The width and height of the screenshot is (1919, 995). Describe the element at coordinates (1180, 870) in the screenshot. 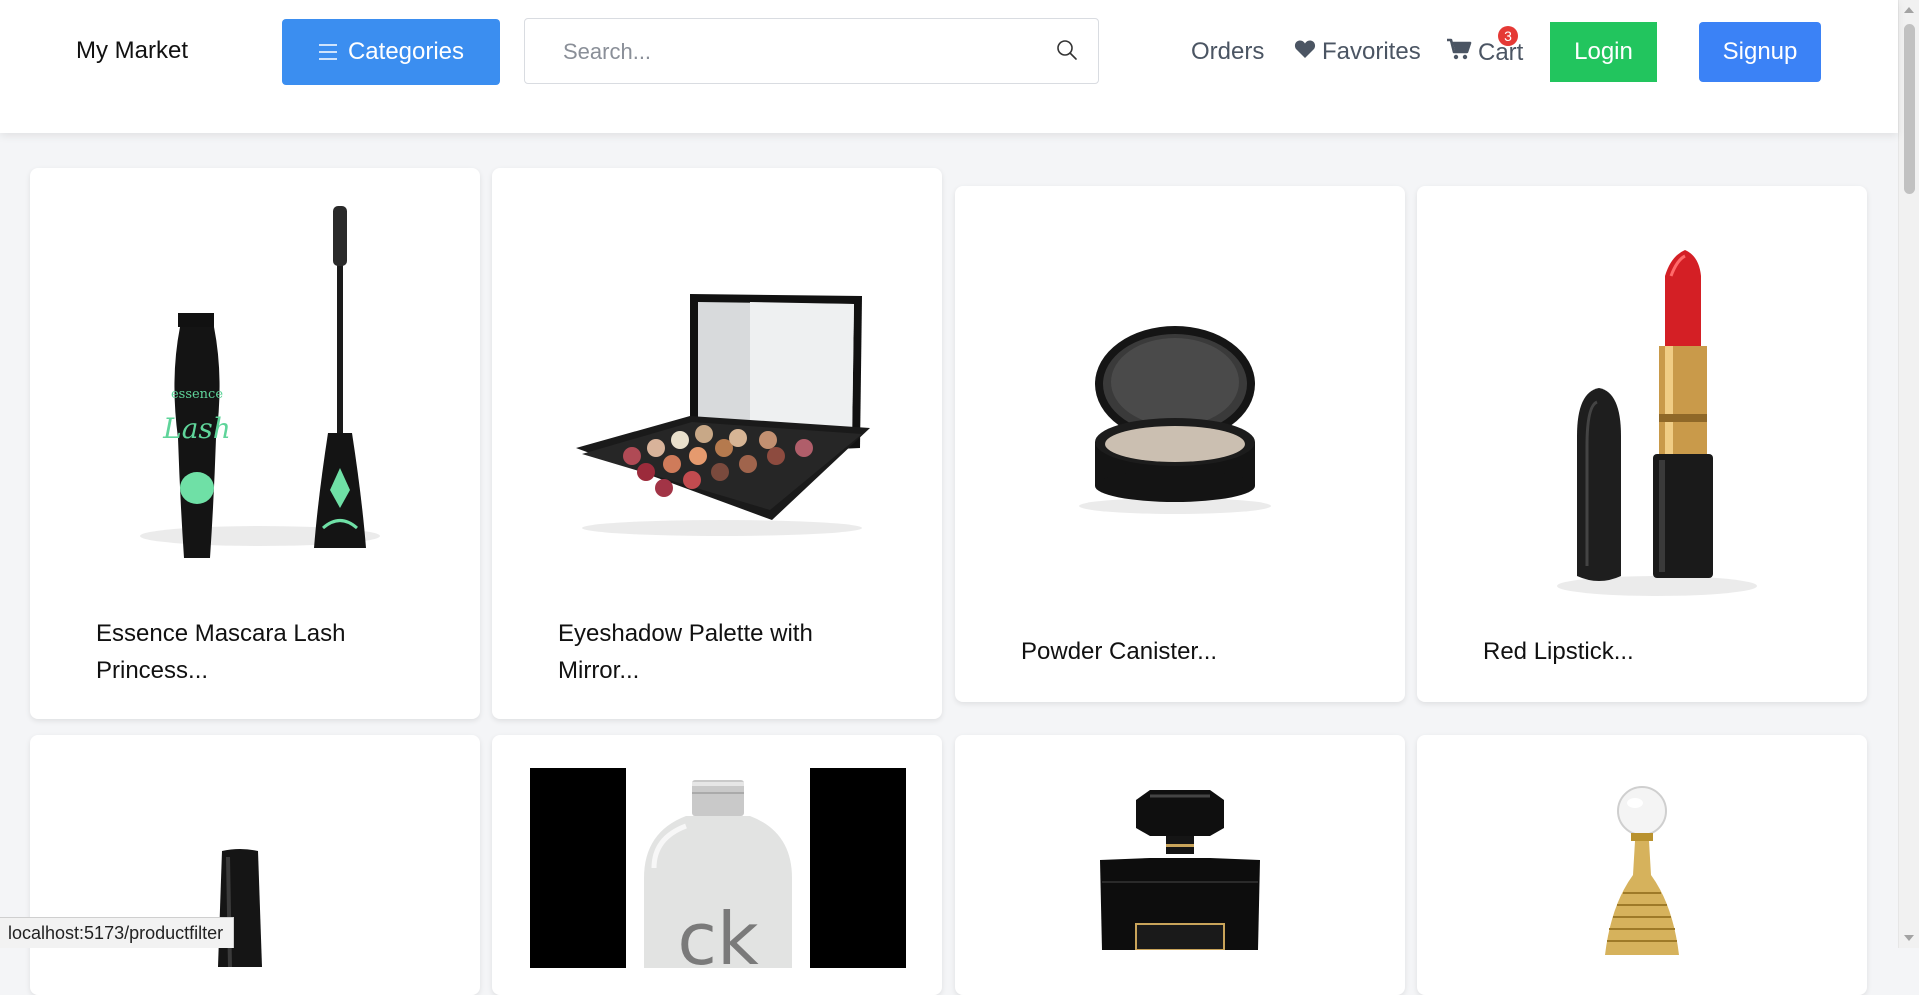

I see `chanel-perfume-image` at that location.